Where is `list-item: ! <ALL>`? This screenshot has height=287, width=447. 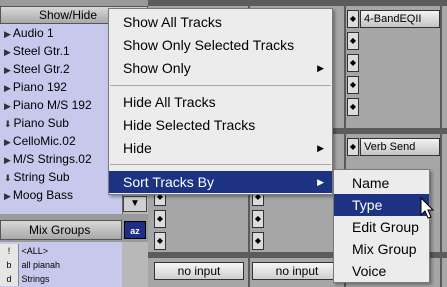 list-item: ! <ALL> is located at coordinates (61, 251).